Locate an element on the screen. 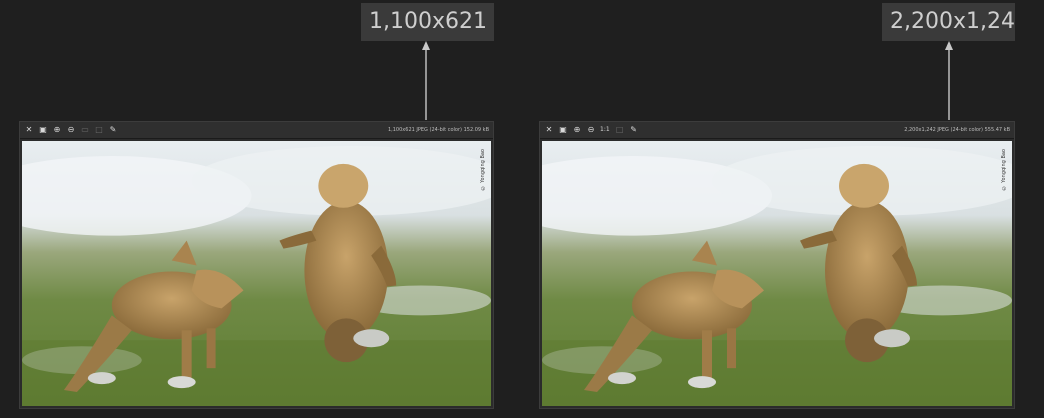 The width and height of the screenshot is (1044, 418). resolution-callout-left: 1,100x621 is located at coordinates (427, 22).